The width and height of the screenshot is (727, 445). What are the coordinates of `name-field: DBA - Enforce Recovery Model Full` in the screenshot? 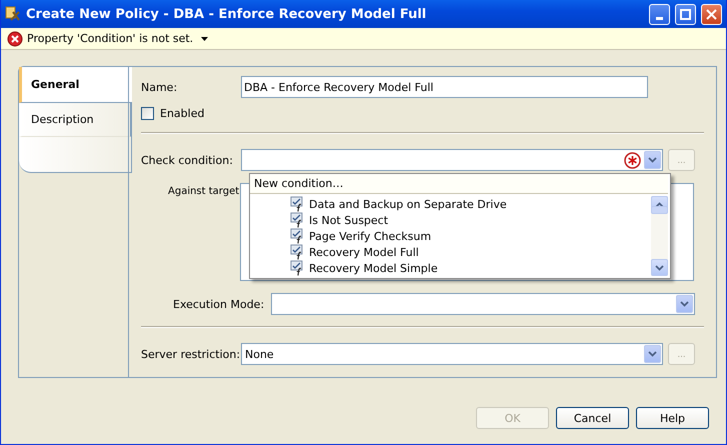 It's located at (444, 87).